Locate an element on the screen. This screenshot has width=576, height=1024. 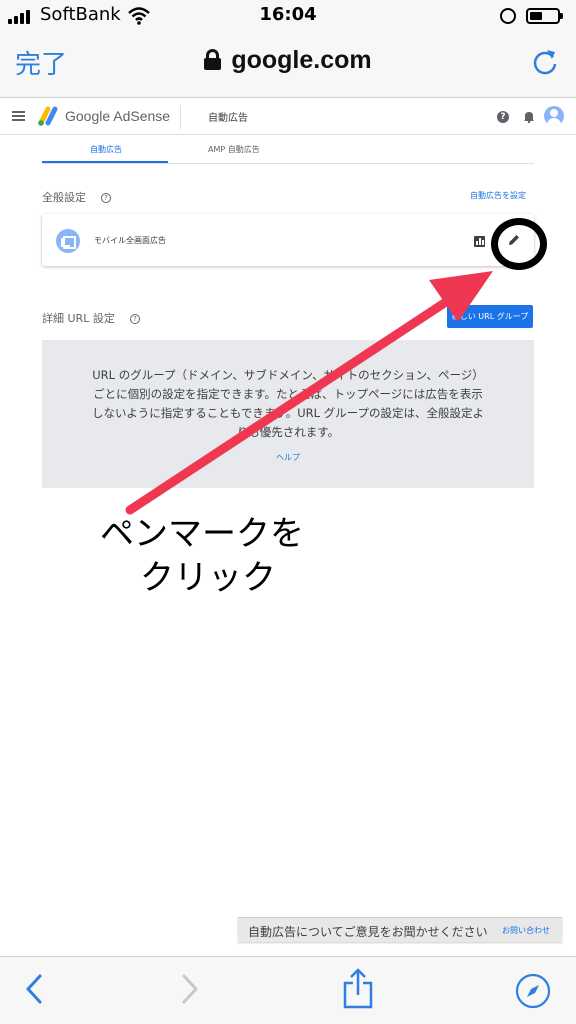
pencil-icon is located at coordinates (514, 240).